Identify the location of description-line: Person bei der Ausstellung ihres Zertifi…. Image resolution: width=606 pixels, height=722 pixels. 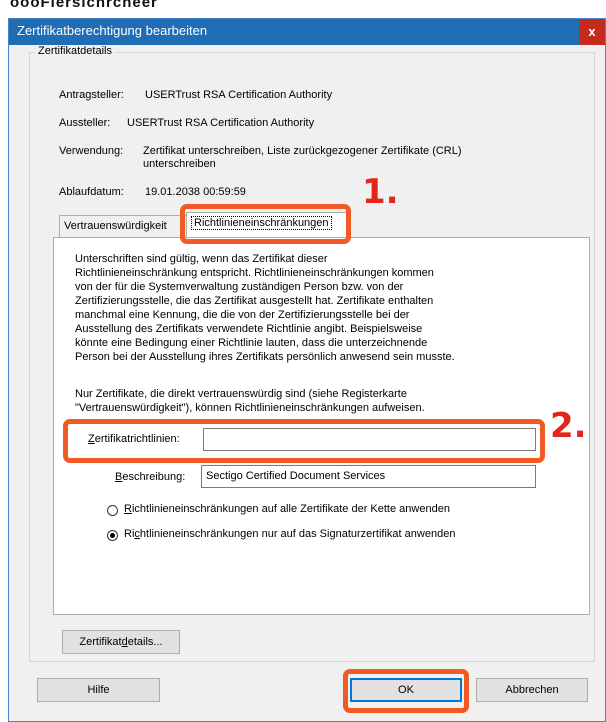
(265, 357).